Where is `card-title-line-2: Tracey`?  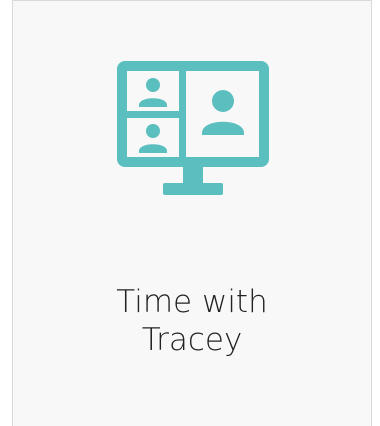 card-title-line-2: Tracey is located at coordinates (192, 340).